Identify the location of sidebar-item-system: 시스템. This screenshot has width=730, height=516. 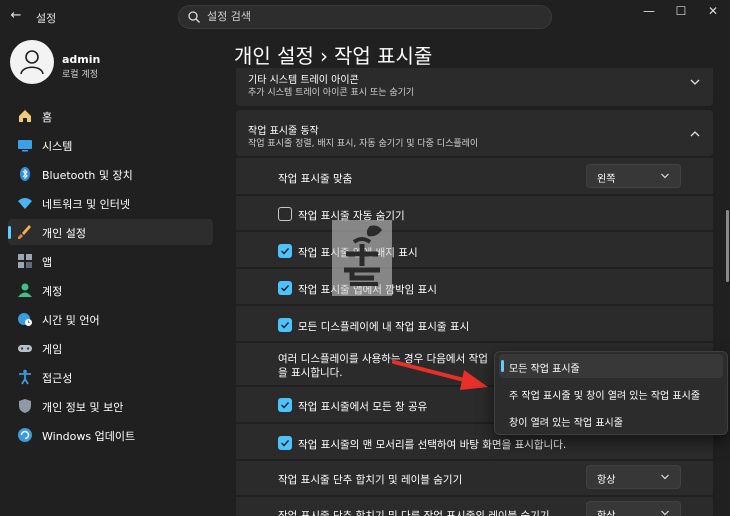
(110, 145).